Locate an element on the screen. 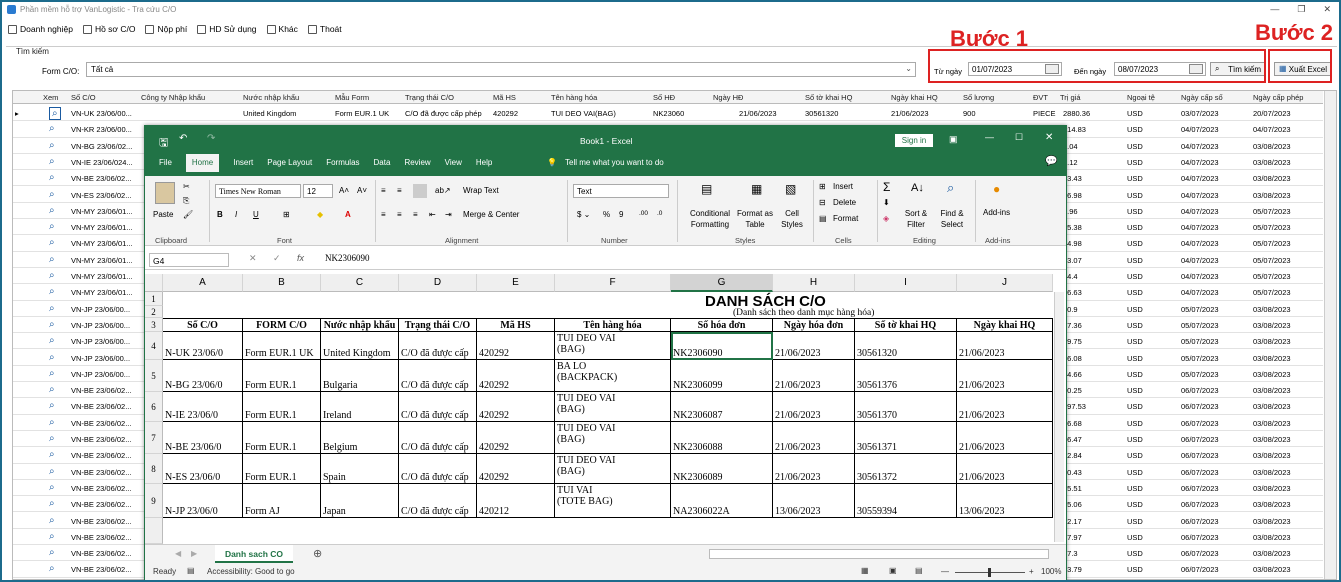 The height and width of the screenshot is (582, 1341). row-number: 4 is located at coordinates (154, 346).